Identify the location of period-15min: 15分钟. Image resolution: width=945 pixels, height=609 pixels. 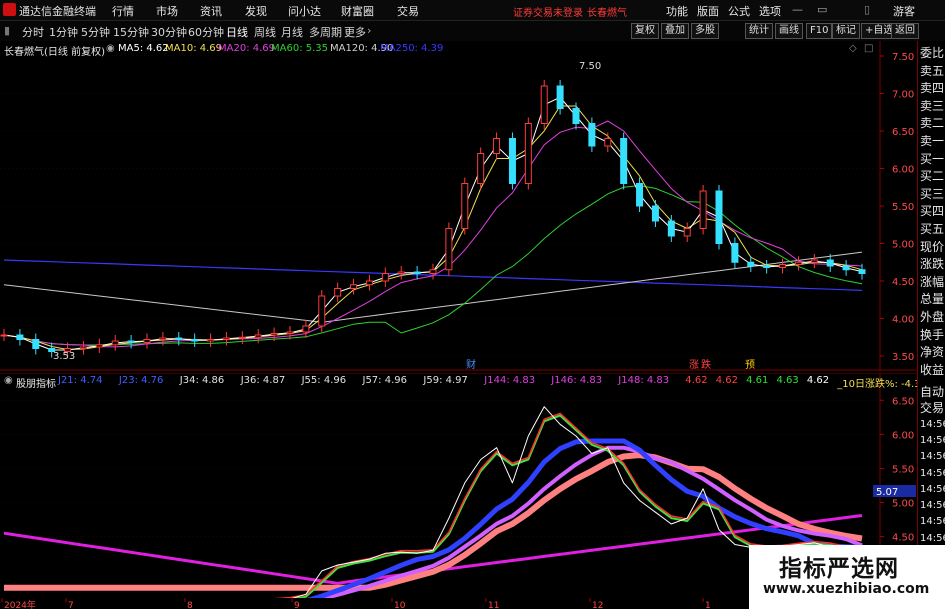
(131, 32).